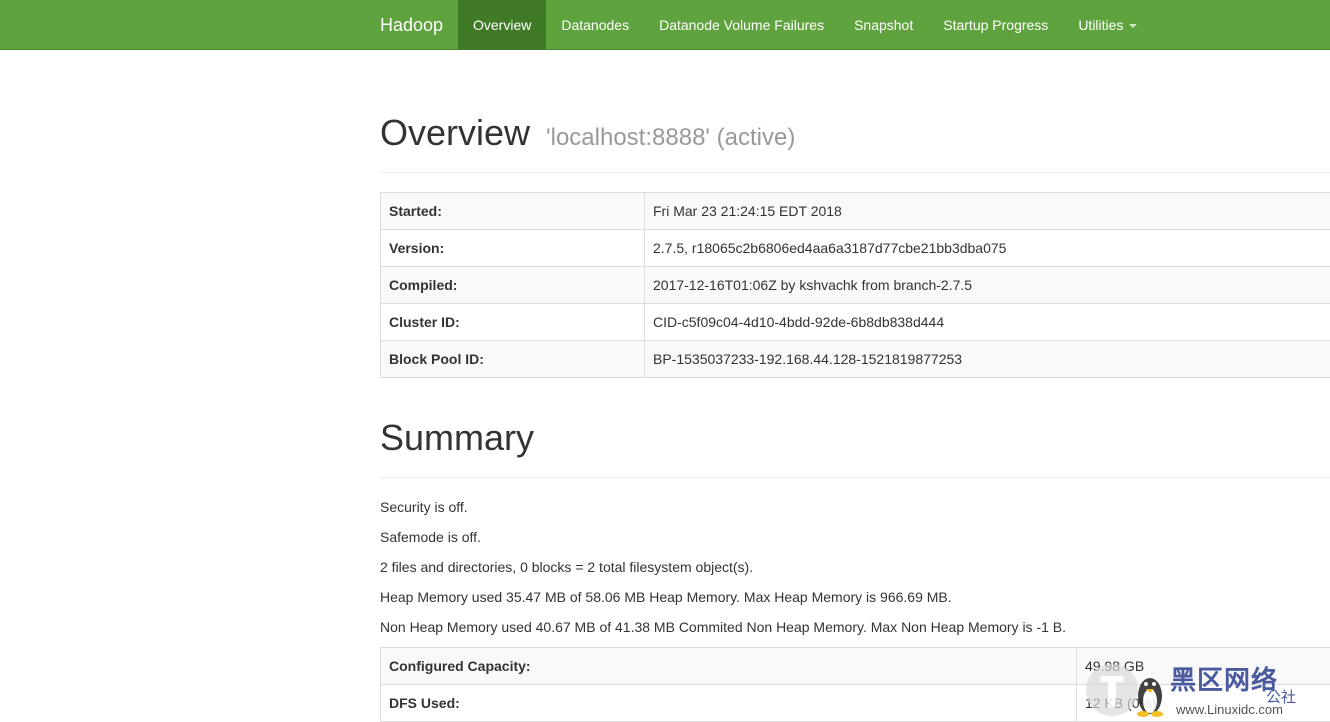  I want to click on row-label-configured-capacity: Configured Capacity:, so click(728, 666).